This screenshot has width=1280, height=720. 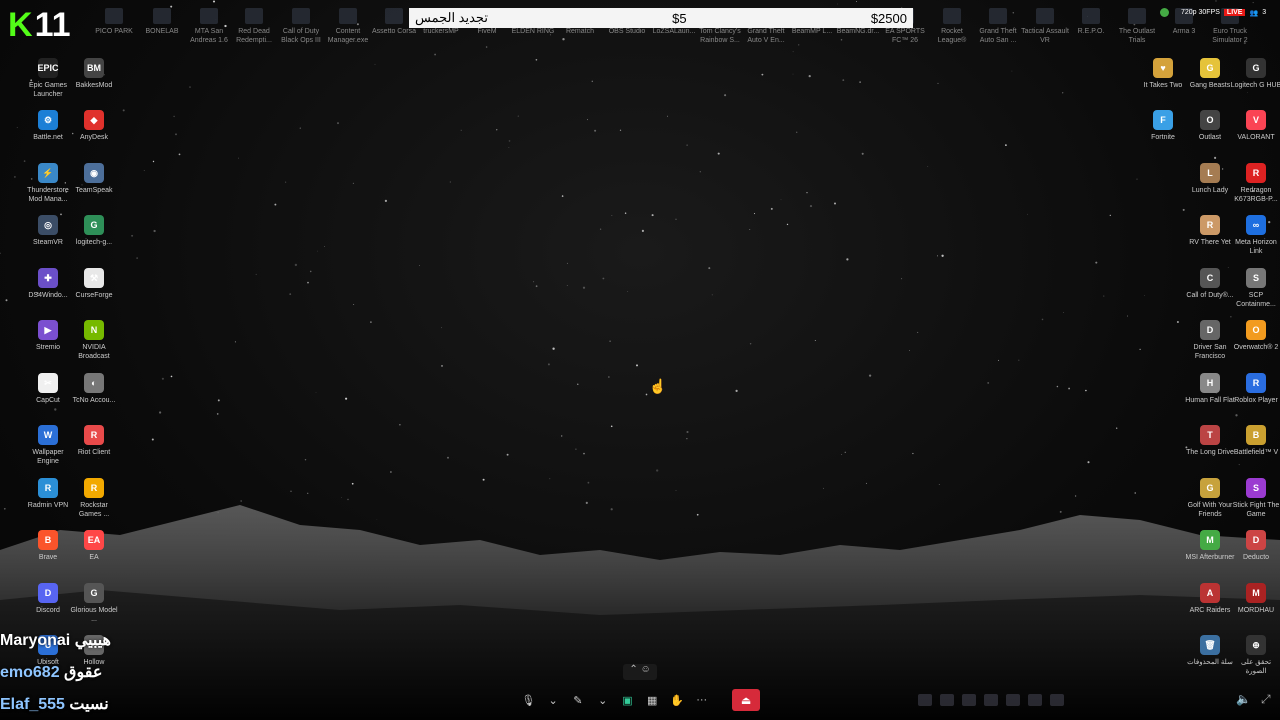 I want to click on desktop-icon: G Golf With Your Friends, so click(x=1210, y=498).